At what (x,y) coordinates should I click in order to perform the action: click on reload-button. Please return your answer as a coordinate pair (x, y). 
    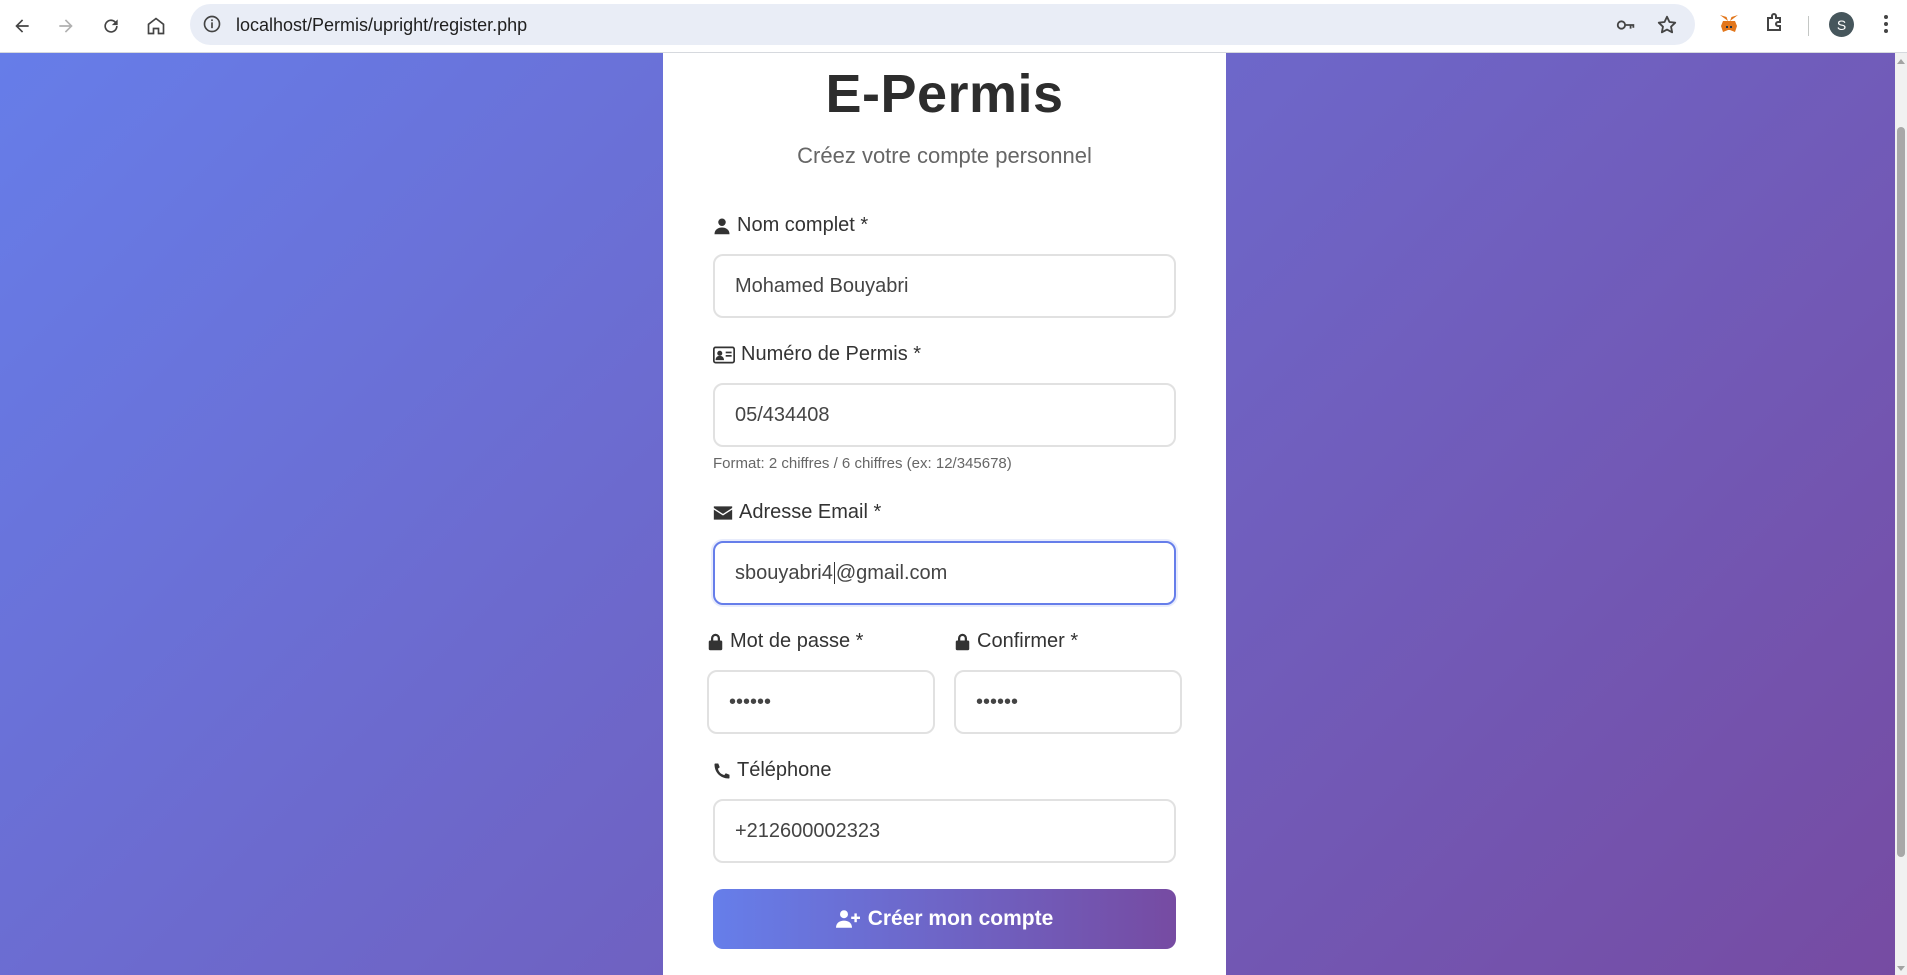
    Looking at the image, I should click on (111, 26).